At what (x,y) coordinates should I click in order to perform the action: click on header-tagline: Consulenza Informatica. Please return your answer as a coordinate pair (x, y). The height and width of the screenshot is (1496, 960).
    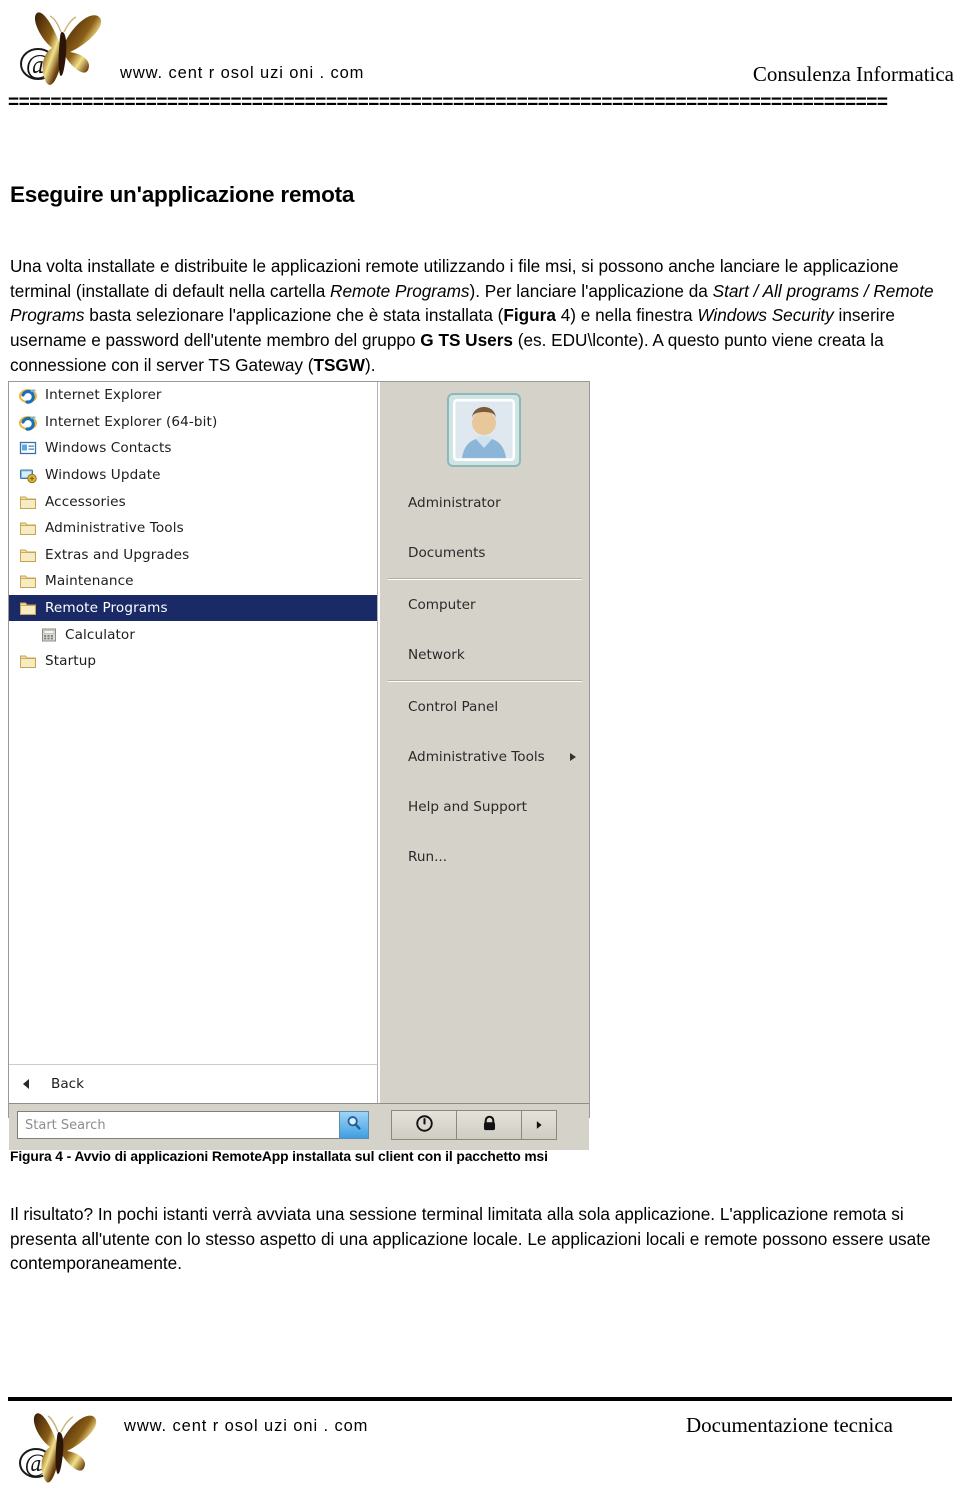
    Looking at the image, I should click on (853, 74).